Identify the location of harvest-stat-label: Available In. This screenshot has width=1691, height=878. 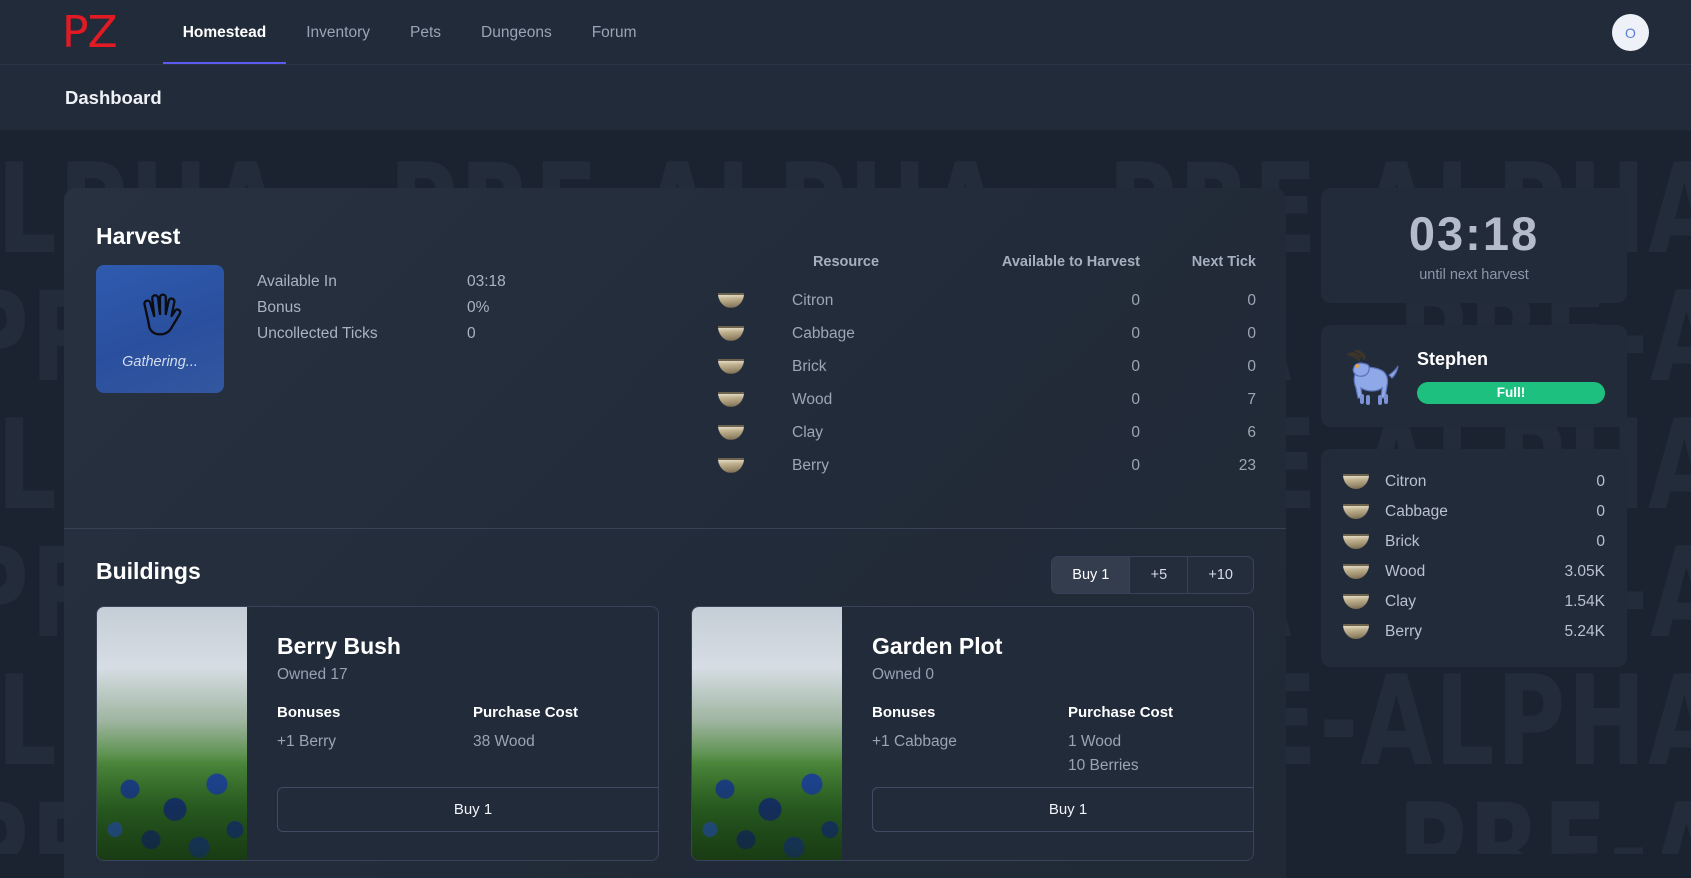
(362, 282).